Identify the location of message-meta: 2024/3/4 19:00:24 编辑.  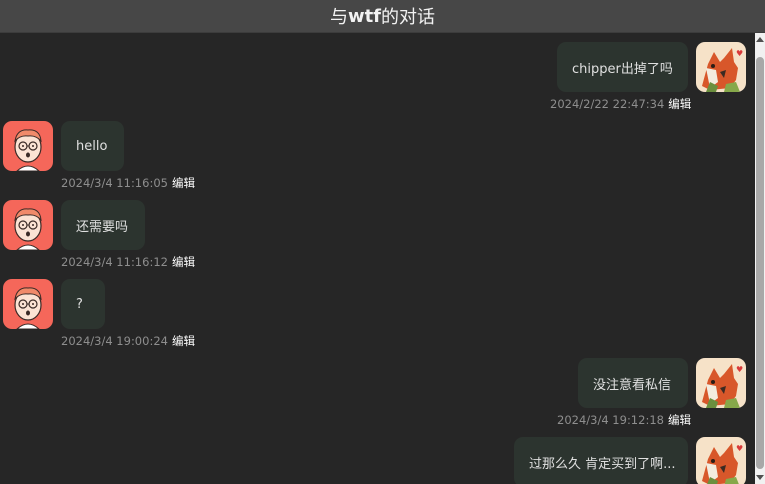
(128, 341).